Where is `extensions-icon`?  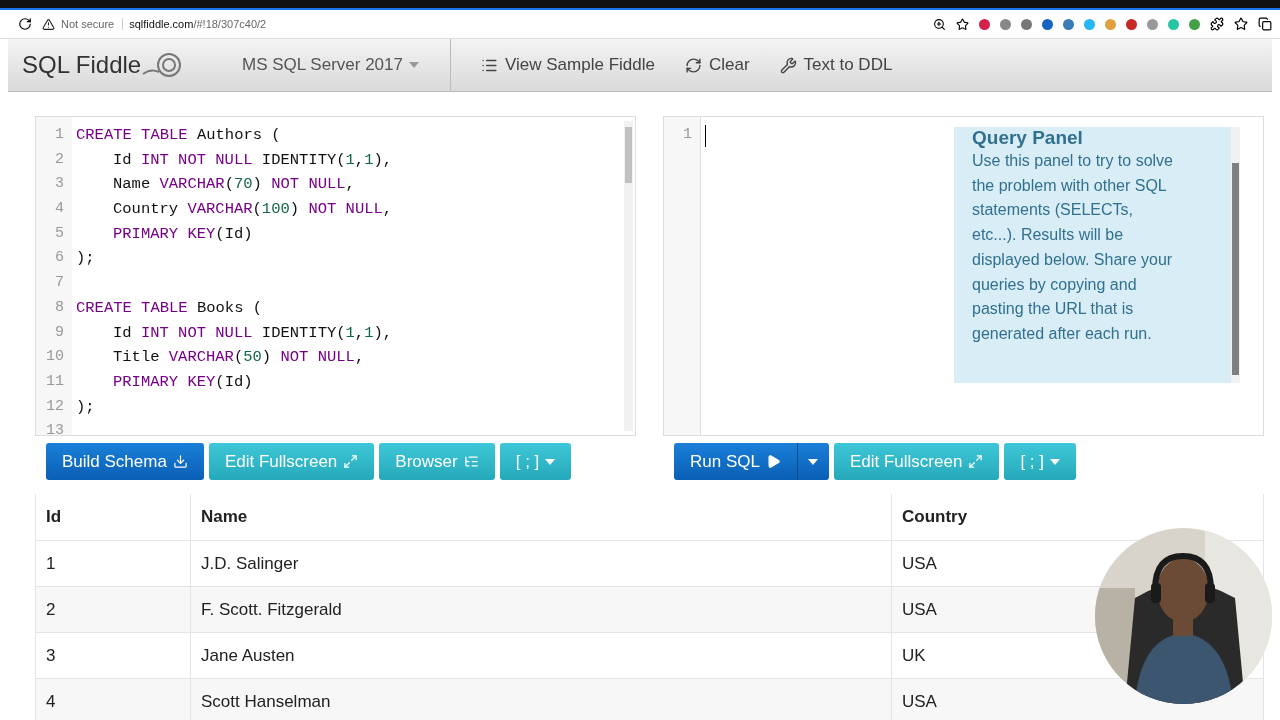
extensions-icon is located at coordinates (1217, 24).